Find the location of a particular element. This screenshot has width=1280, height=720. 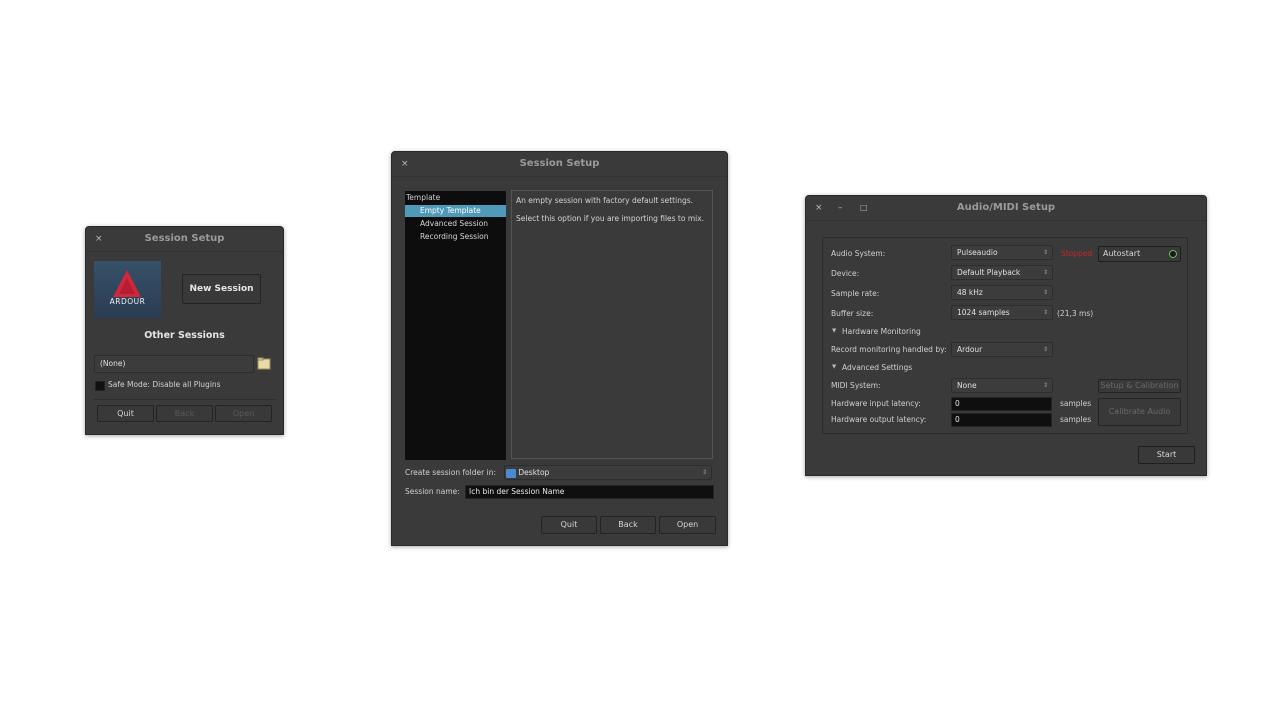

other-sessions-heading: Other Sessions is located at coordinates (184, 335).